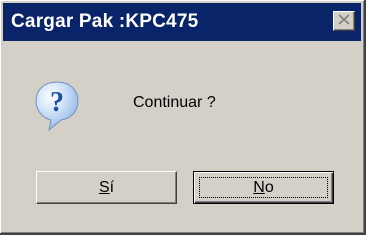  I want to click on question-icon: ?, so click(57, 106).